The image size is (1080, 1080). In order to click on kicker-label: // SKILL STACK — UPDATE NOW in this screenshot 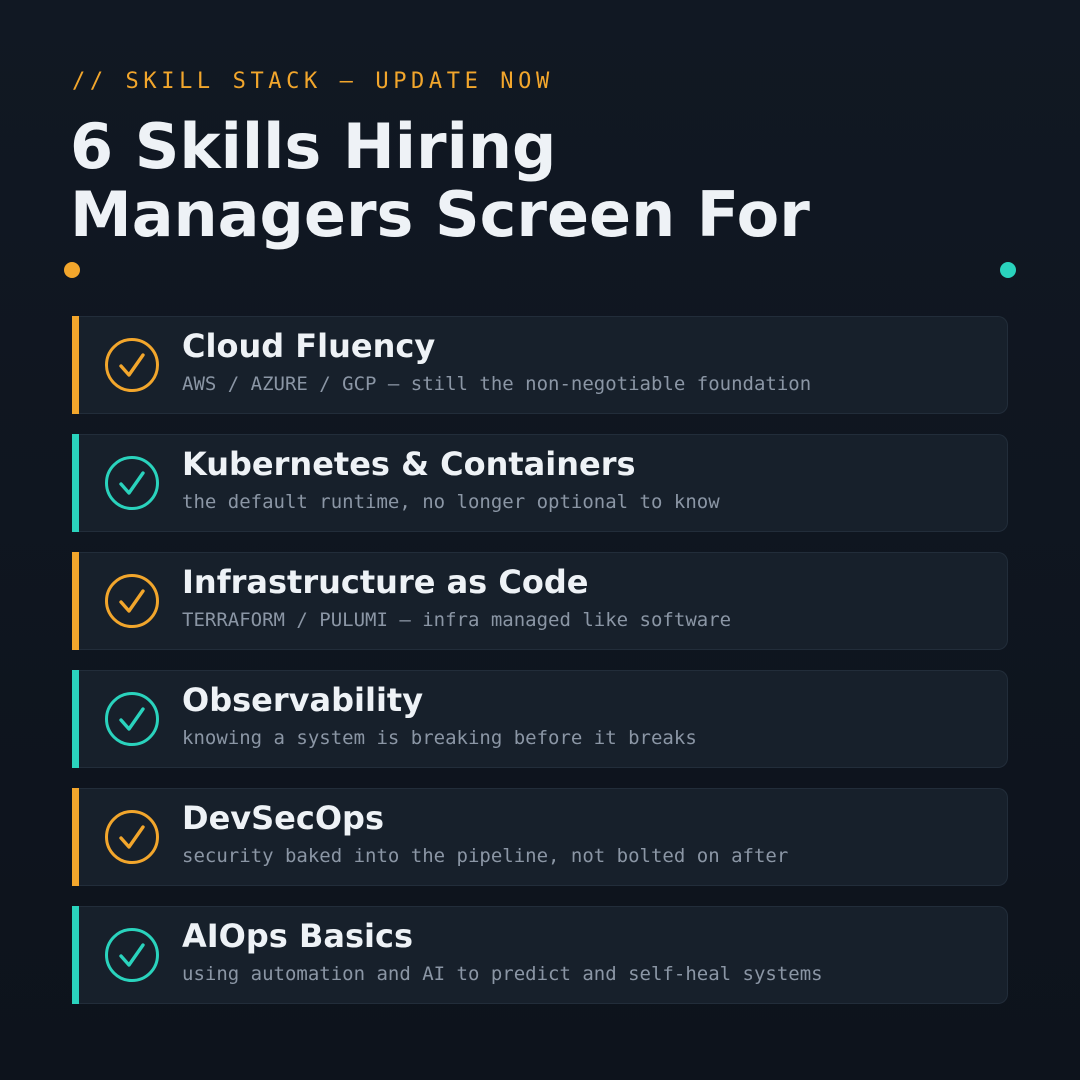, I will do `click(313, 81)`.